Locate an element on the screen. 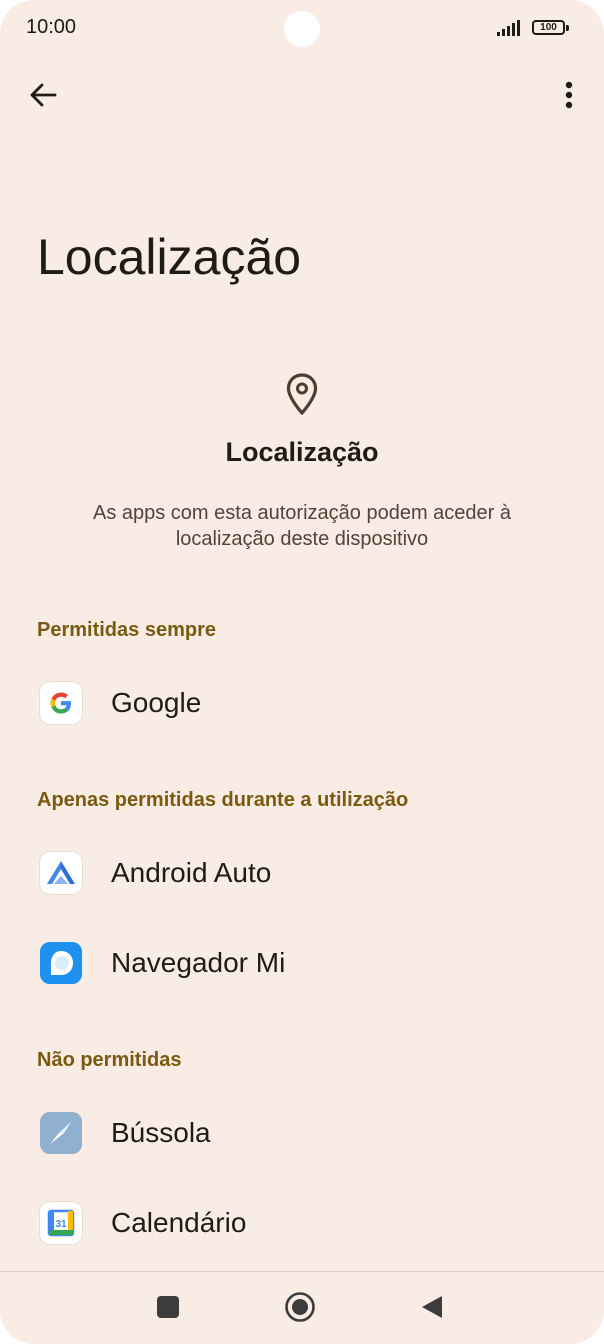 Image resolution: width=604 pixels, height=1344 pixels. status-bar: 10:00 100 is located at coordinates (302, 28).